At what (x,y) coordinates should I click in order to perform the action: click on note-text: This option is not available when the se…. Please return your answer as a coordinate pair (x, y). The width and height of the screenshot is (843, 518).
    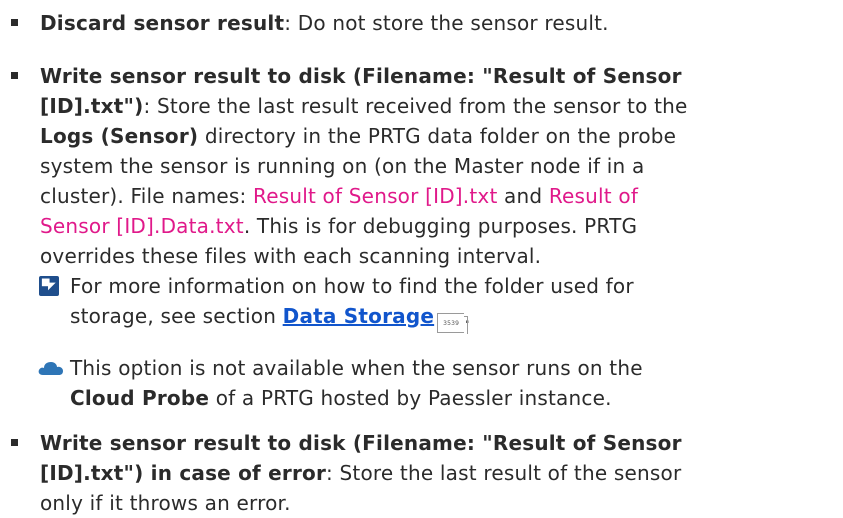
    Looking at the image, I should click on (356, 368).